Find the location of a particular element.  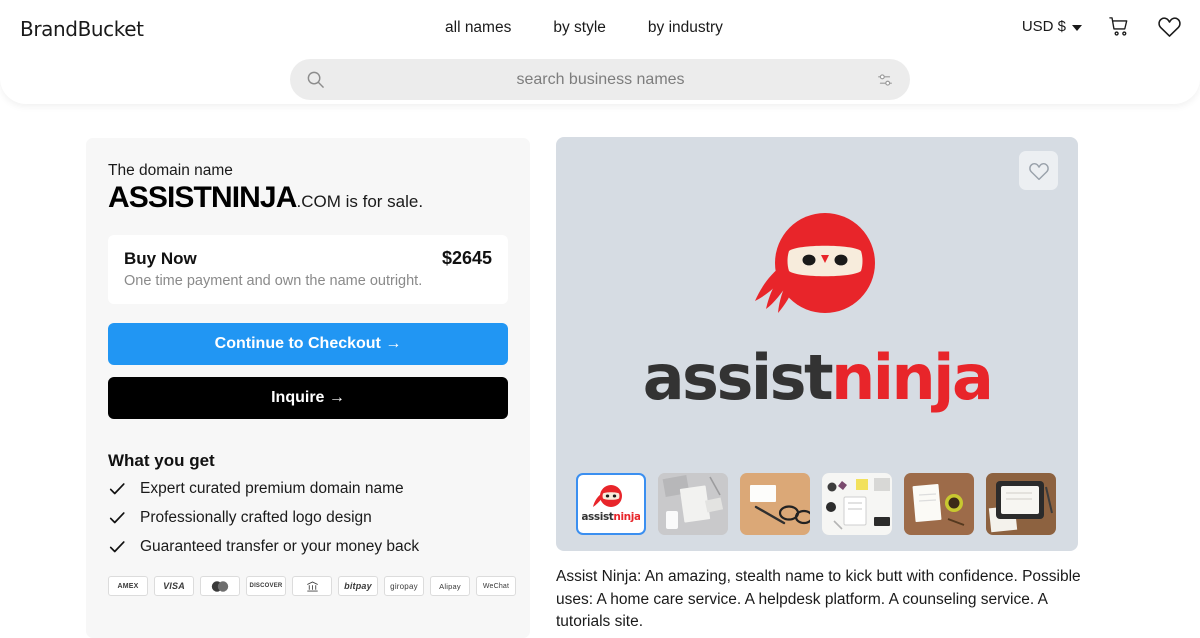

domain-headline: ASSISTNINJA.COM is for sale. is located at coordinates (308, 198).